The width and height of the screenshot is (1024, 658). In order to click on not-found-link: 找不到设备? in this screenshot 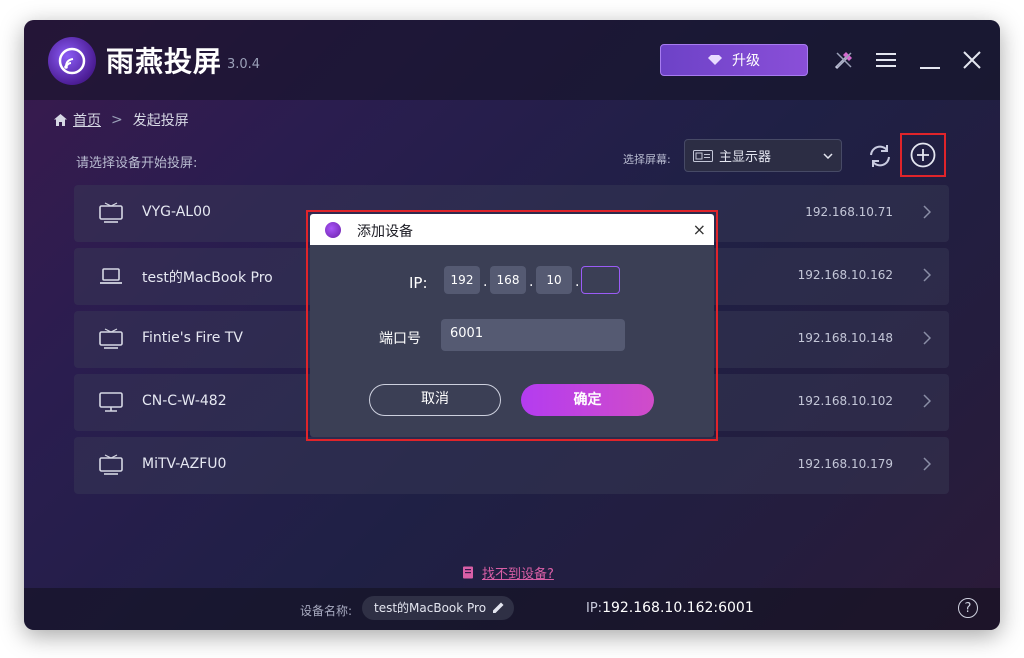, I will do `click(508, 572)`.